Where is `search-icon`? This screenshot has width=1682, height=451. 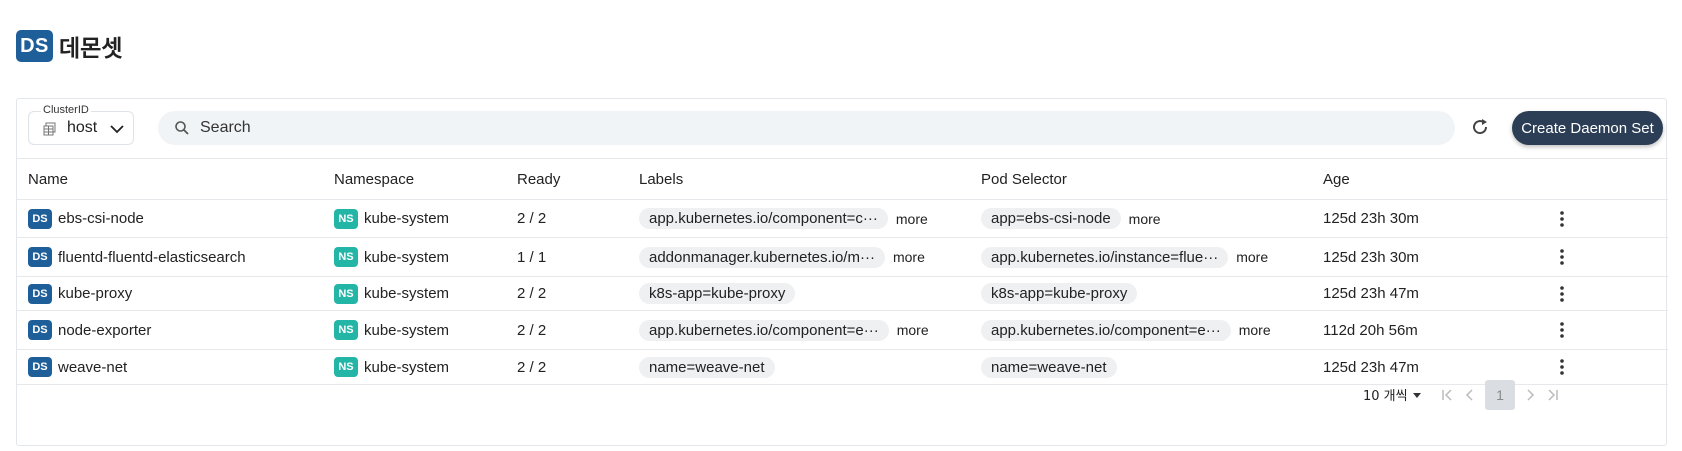 search-icon is located at coordinates (182, 128).